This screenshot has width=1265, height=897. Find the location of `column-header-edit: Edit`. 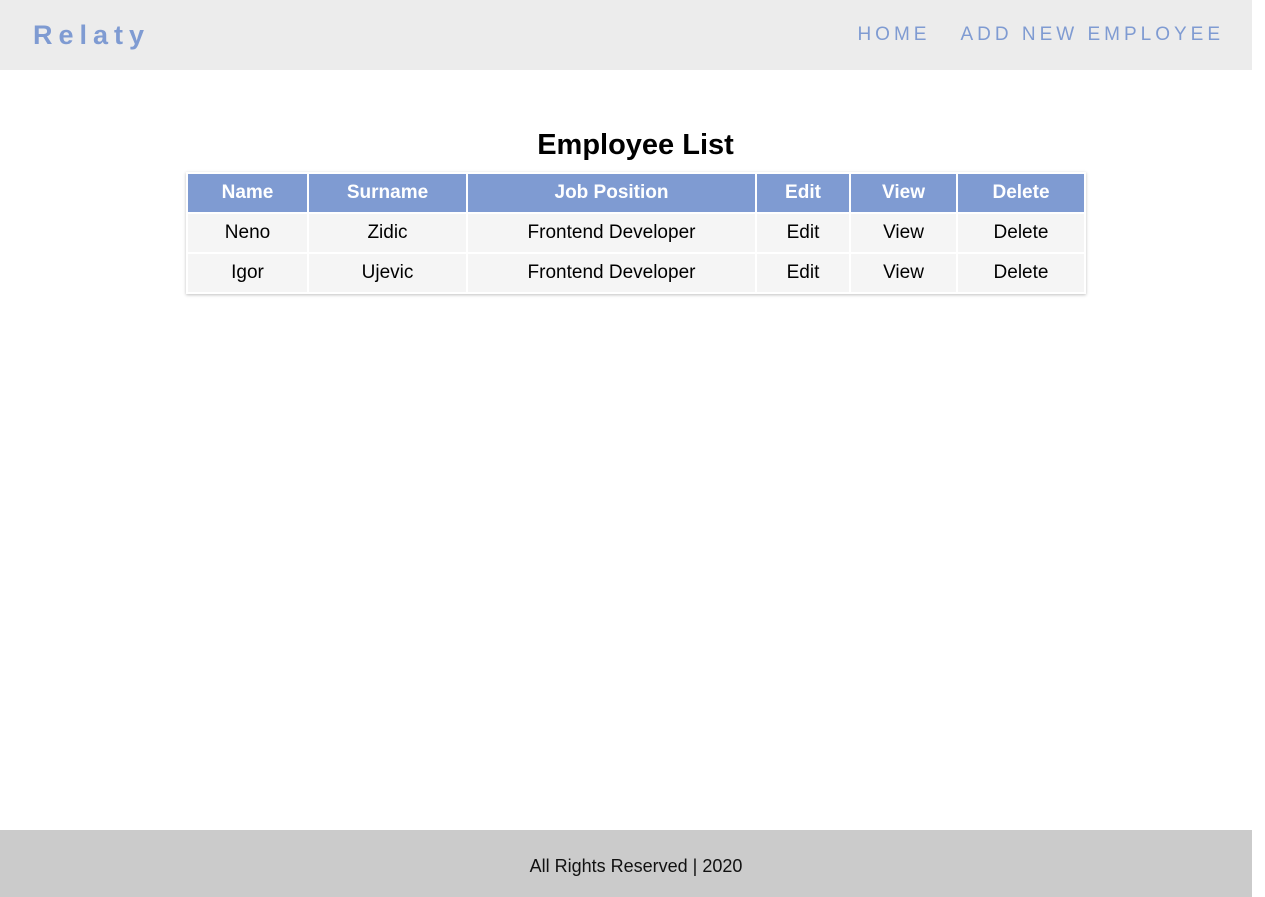

column-header-edit: Edit is located at coordinates (803, 193).